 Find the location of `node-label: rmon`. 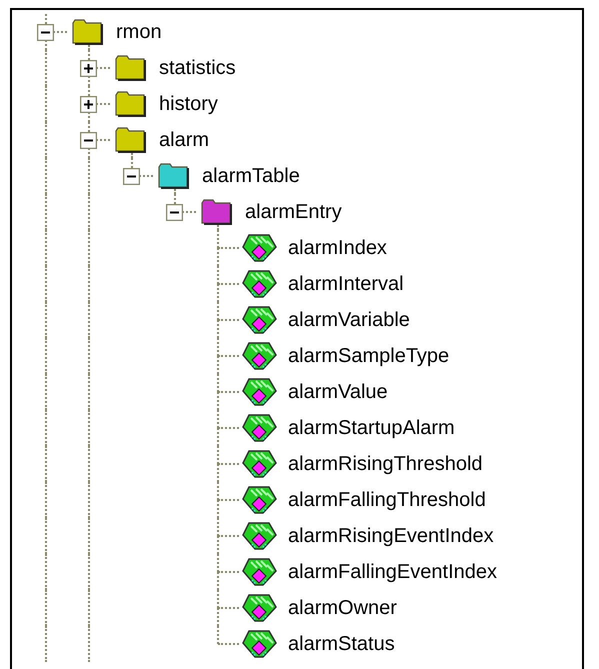

node-label: rmon is located at coordinates (139, 32).